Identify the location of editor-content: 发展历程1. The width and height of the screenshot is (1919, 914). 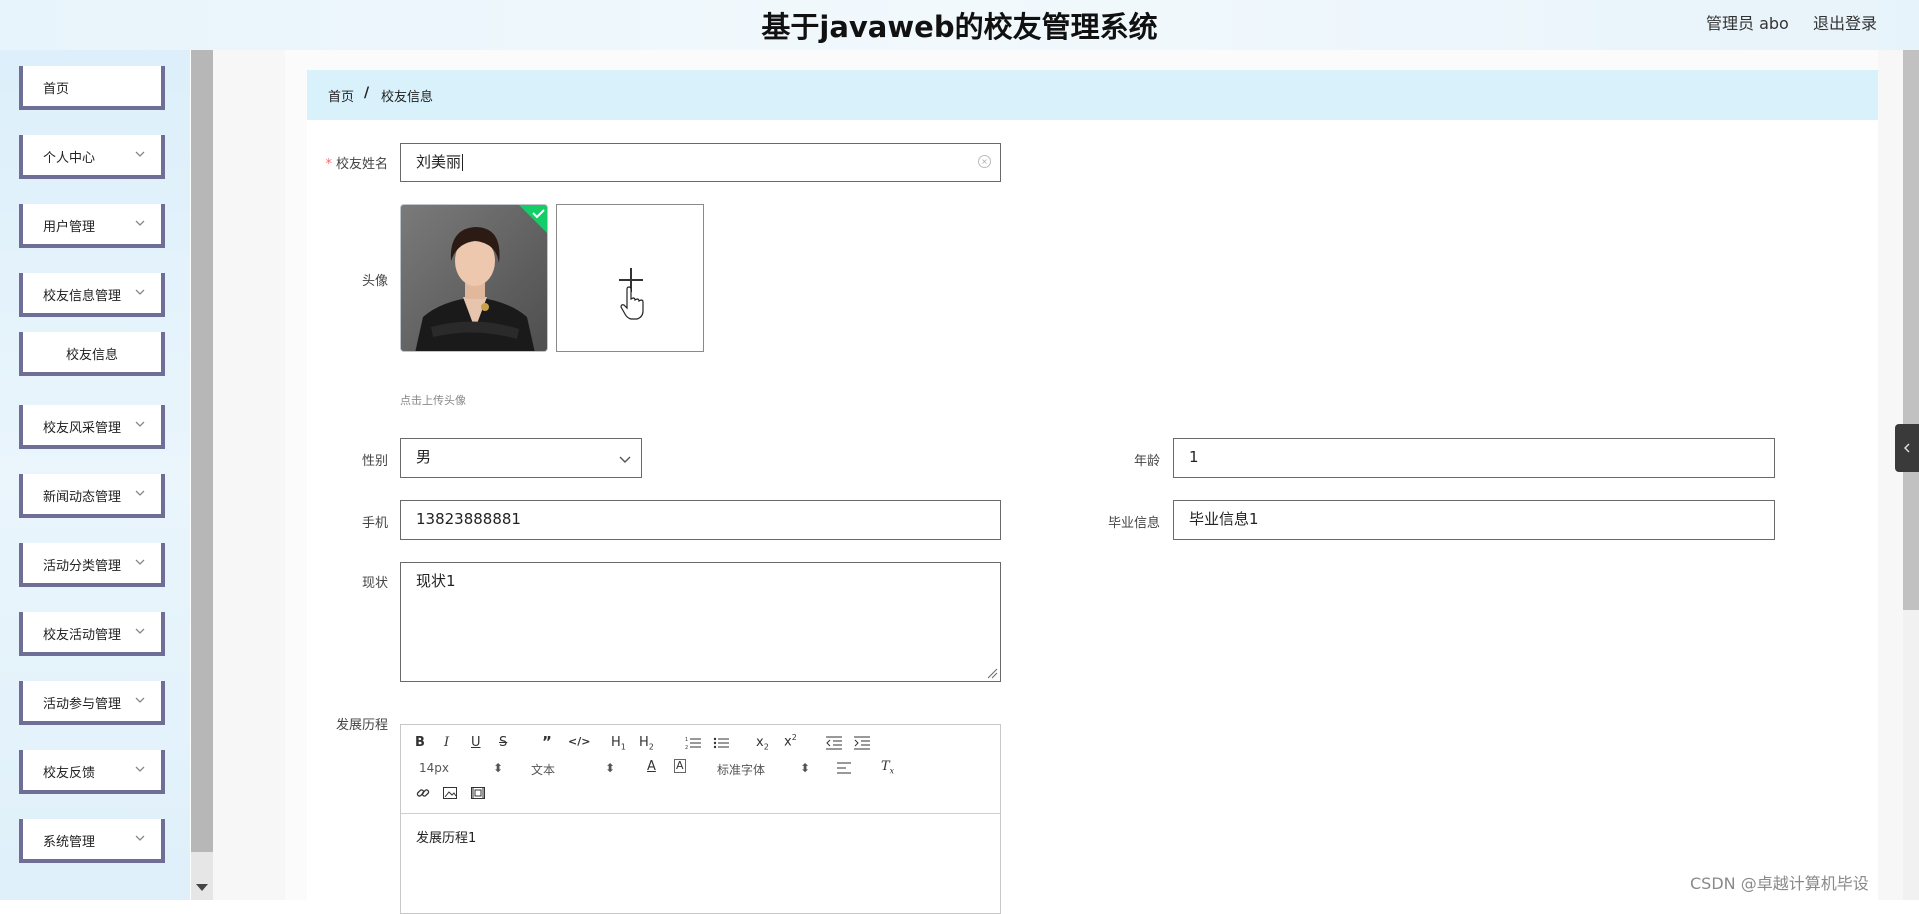
(446, 838).